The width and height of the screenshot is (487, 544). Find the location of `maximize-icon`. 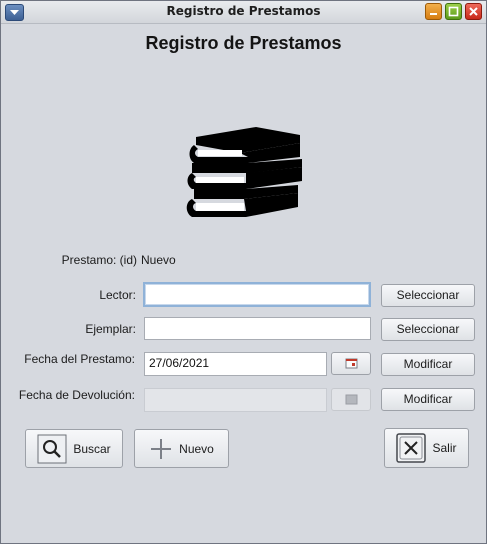

maximize-icon is located at coordinates (453, 11).